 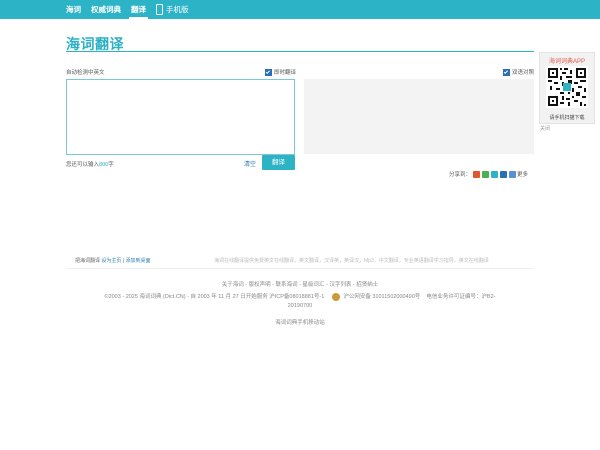 I want to click on instant-translate-label: 即时翻译, so click(x=285, y=73).